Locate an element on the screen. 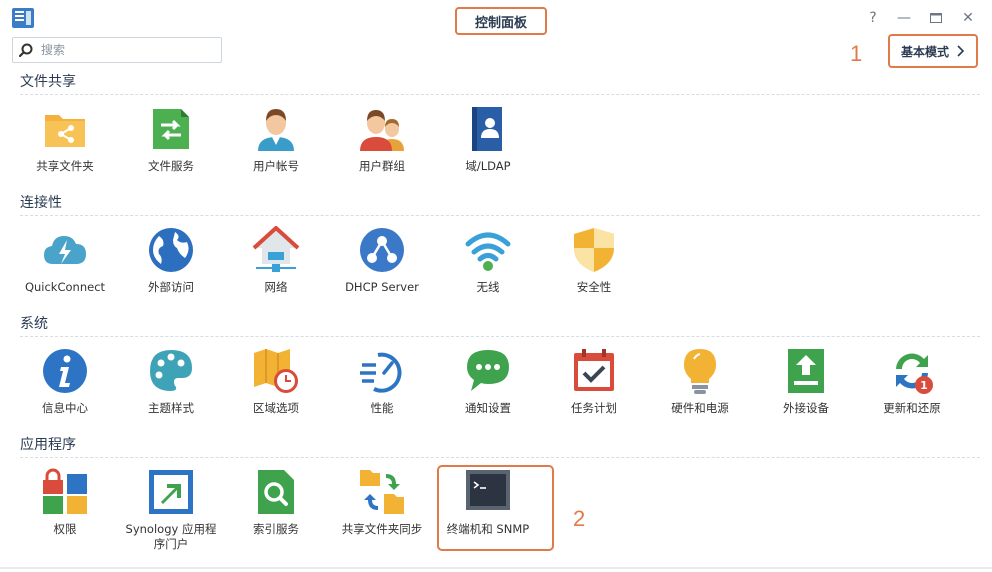  update-icon: 1 is located at coordinates (914, 373).